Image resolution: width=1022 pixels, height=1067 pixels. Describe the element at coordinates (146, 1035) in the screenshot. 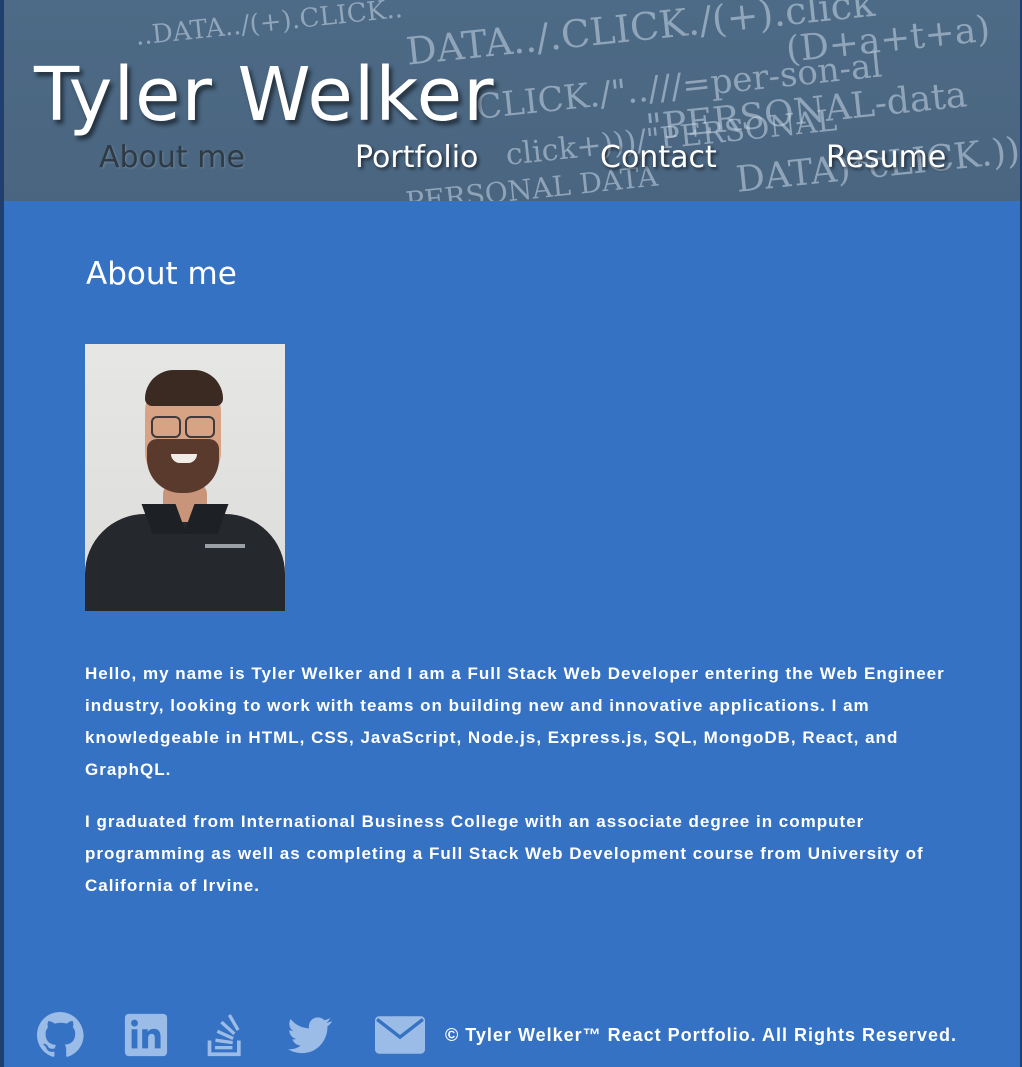

I see `linkedin-icon` at that location.